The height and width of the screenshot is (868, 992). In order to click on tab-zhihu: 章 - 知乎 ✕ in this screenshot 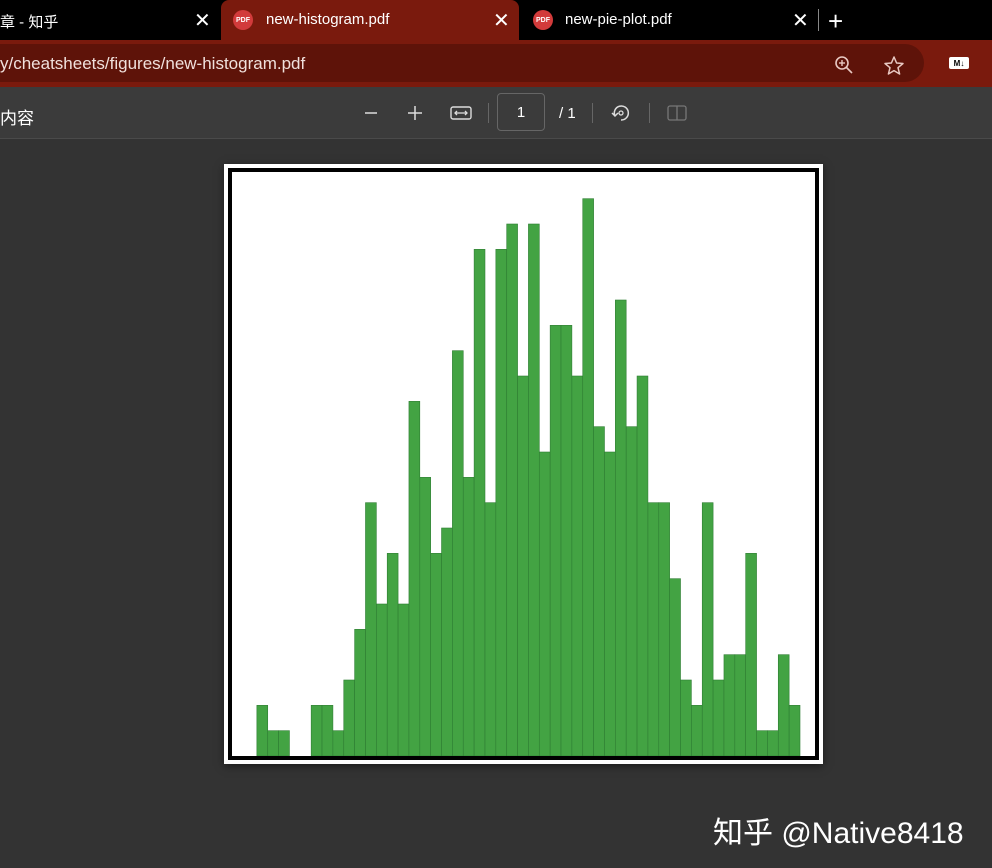, I will do `click(110, 20)`.